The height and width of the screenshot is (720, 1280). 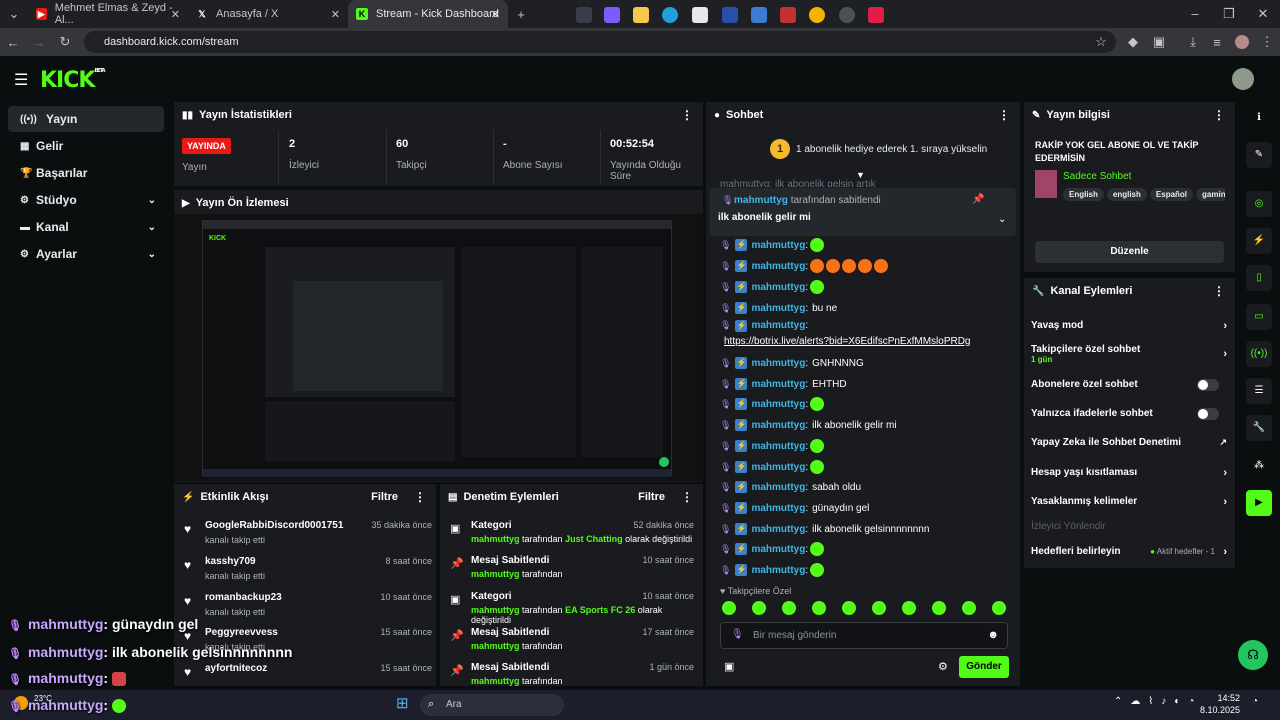 What do you see at coordinates (978, 199) in the screenshot?
I see `pin-icon: 📌` at bounding box center [978, 199].